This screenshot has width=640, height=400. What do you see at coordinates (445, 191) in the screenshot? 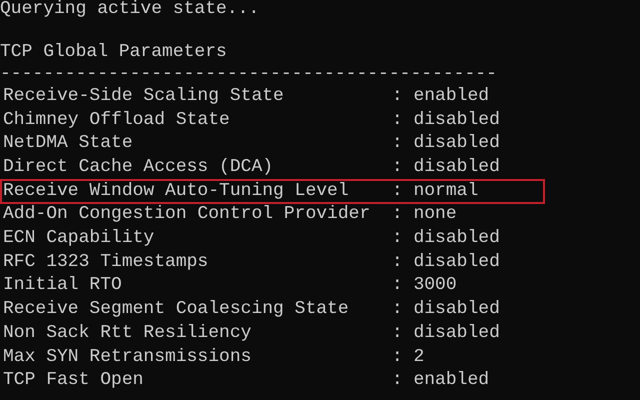
I see `parameter-value: normal` at bounding box center [445, 191].